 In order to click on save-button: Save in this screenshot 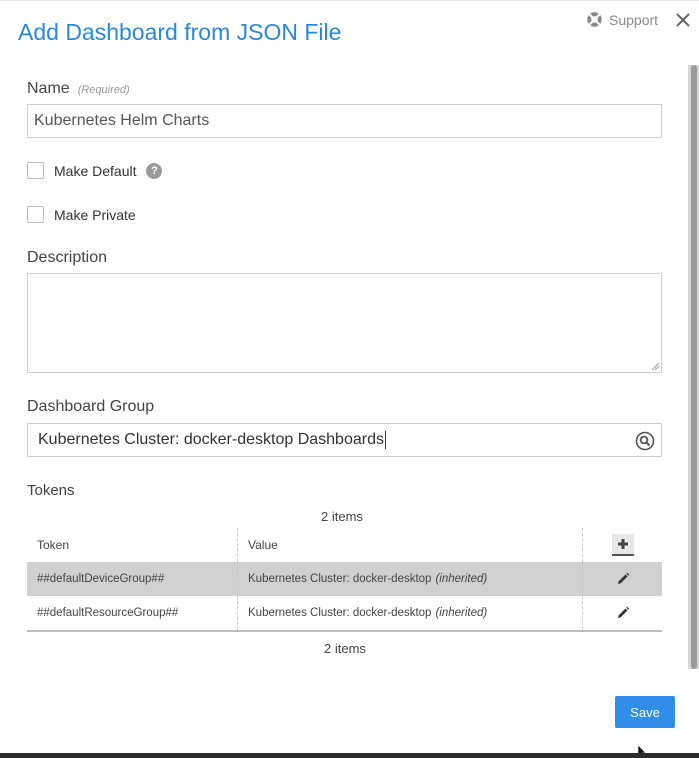, I will do `click(645, 712)`.